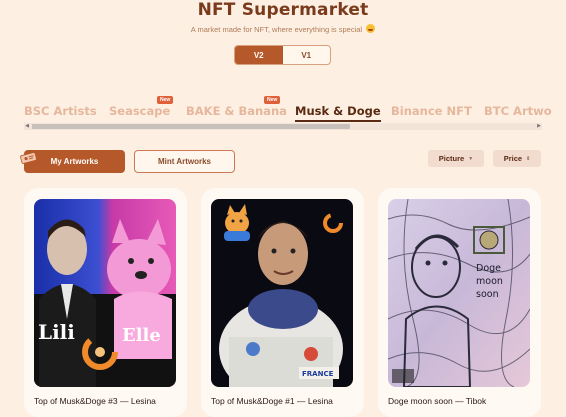  Describe the element at coordinates (27, 126) in the screenshot. I see `scroll-left-arrow-icon: ◀` at that location.